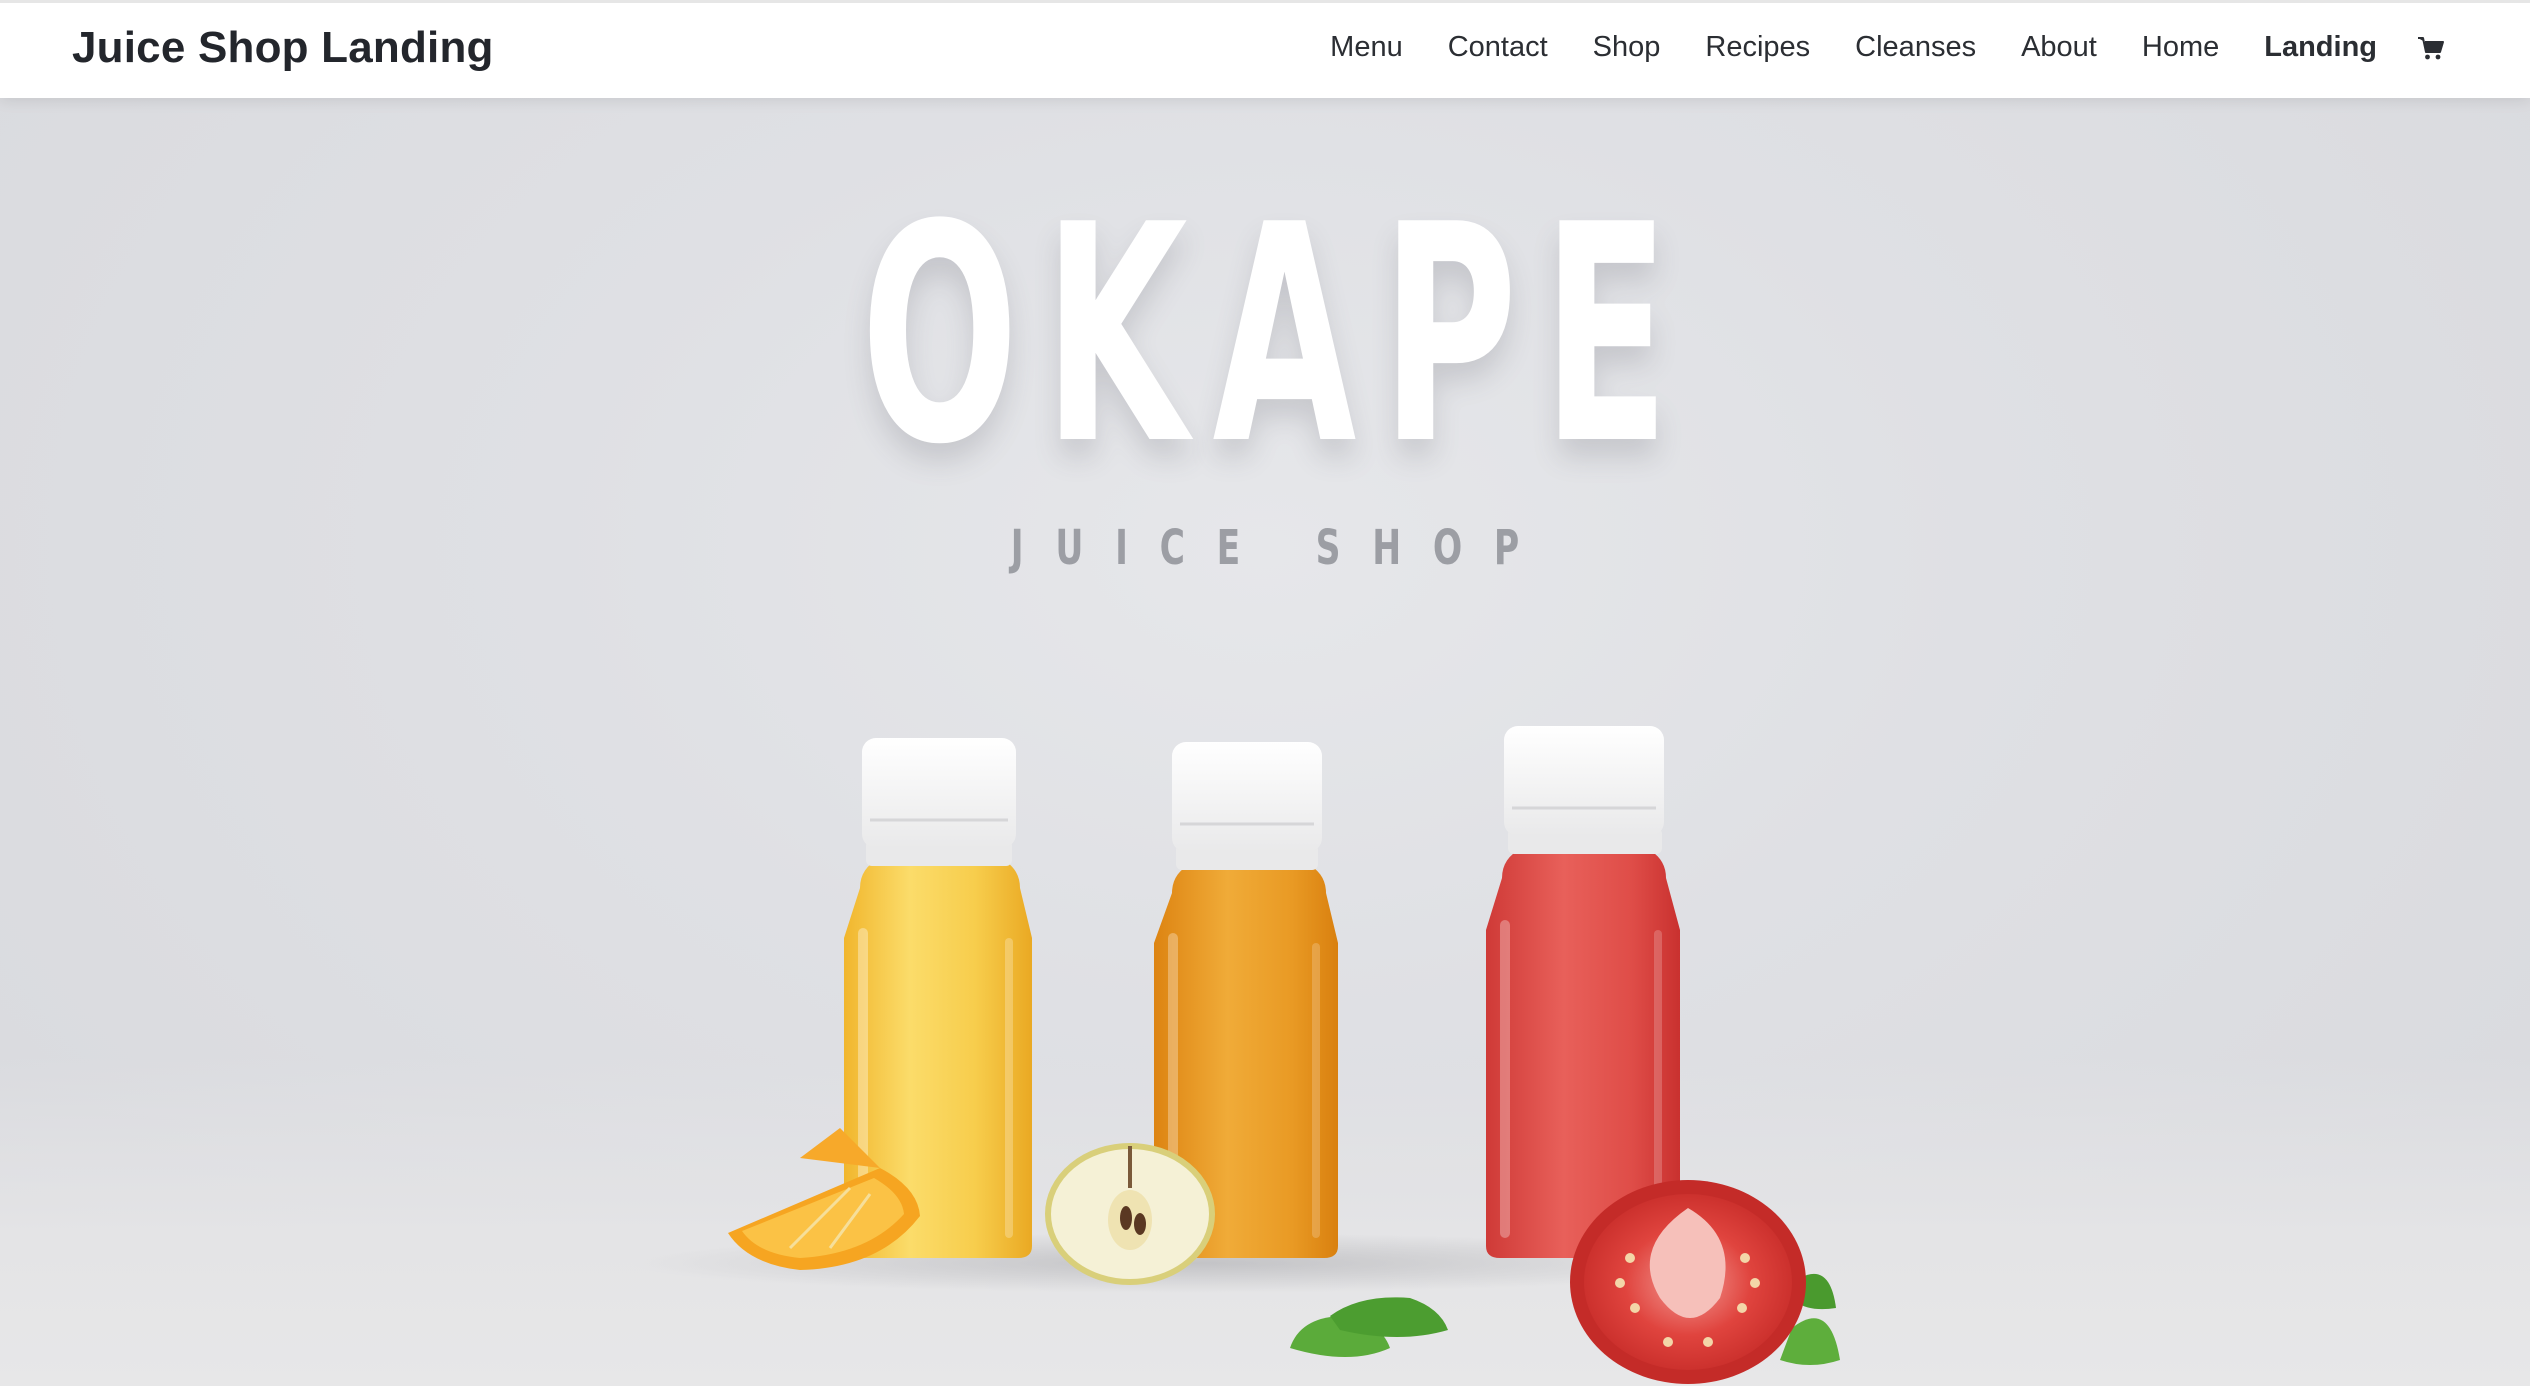 This screenshot has height=1386, width=2530. I want to click on nav-item-shop: Shop, so click(1627, 47).